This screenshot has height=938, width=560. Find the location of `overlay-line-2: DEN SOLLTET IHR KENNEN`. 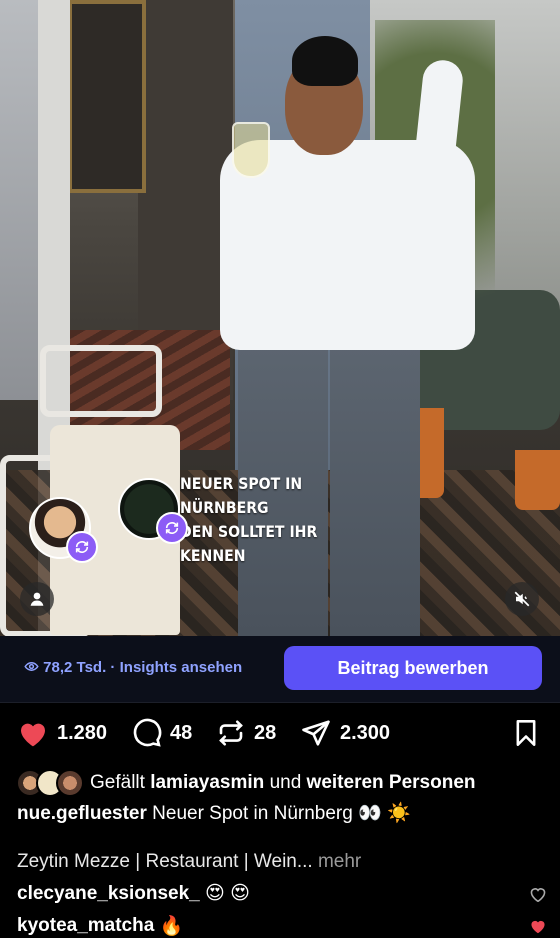

overlay-line-2: DEN SOLLTET IHR KENNEN is located at coordinates (249, 543).